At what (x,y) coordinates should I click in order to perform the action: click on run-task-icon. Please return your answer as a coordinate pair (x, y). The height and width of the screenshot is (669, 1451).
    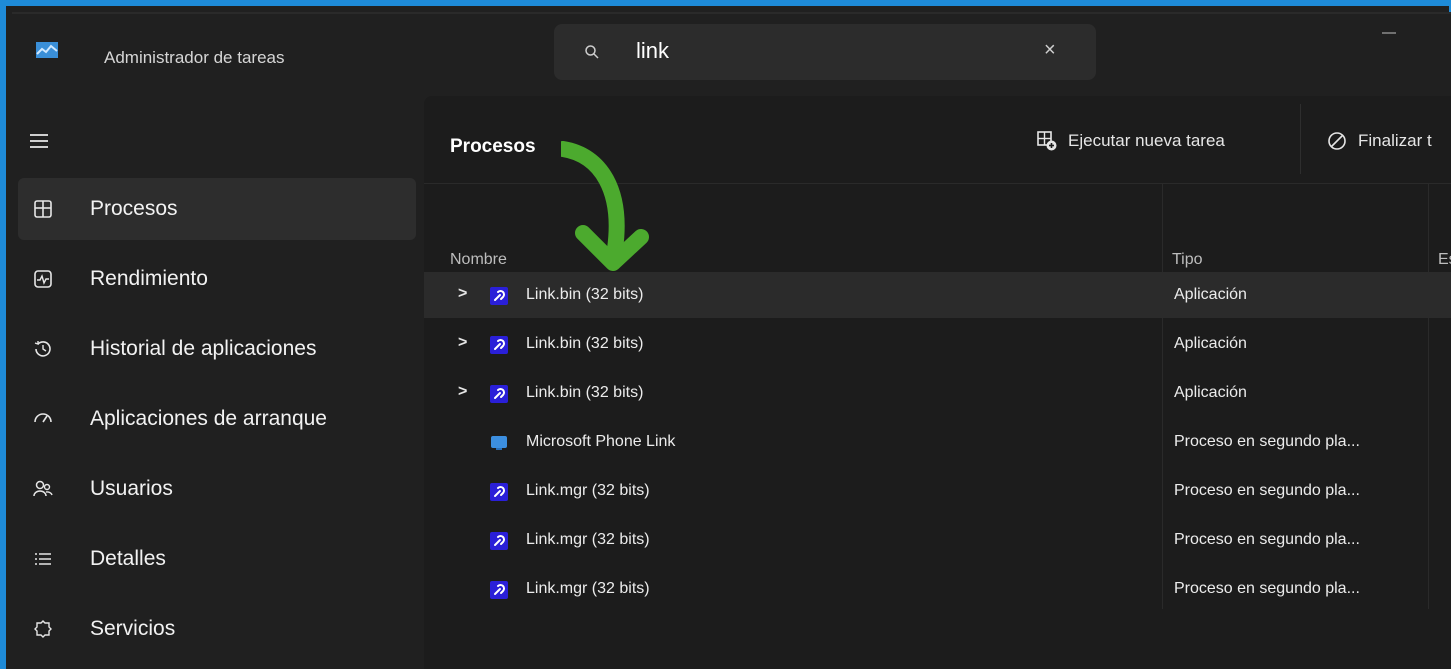
    Looking at the image, I should click on (1047, 141).